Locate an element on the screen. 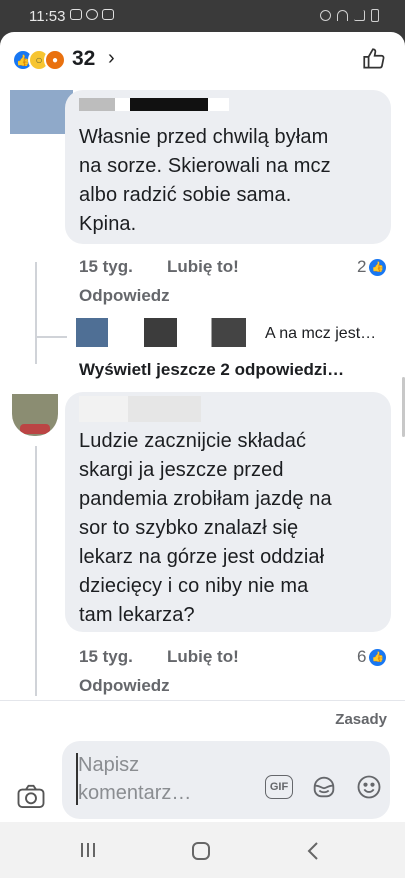  reactions-bar: 👍 ○ ● 32 › is located at coordinates (202, 59).